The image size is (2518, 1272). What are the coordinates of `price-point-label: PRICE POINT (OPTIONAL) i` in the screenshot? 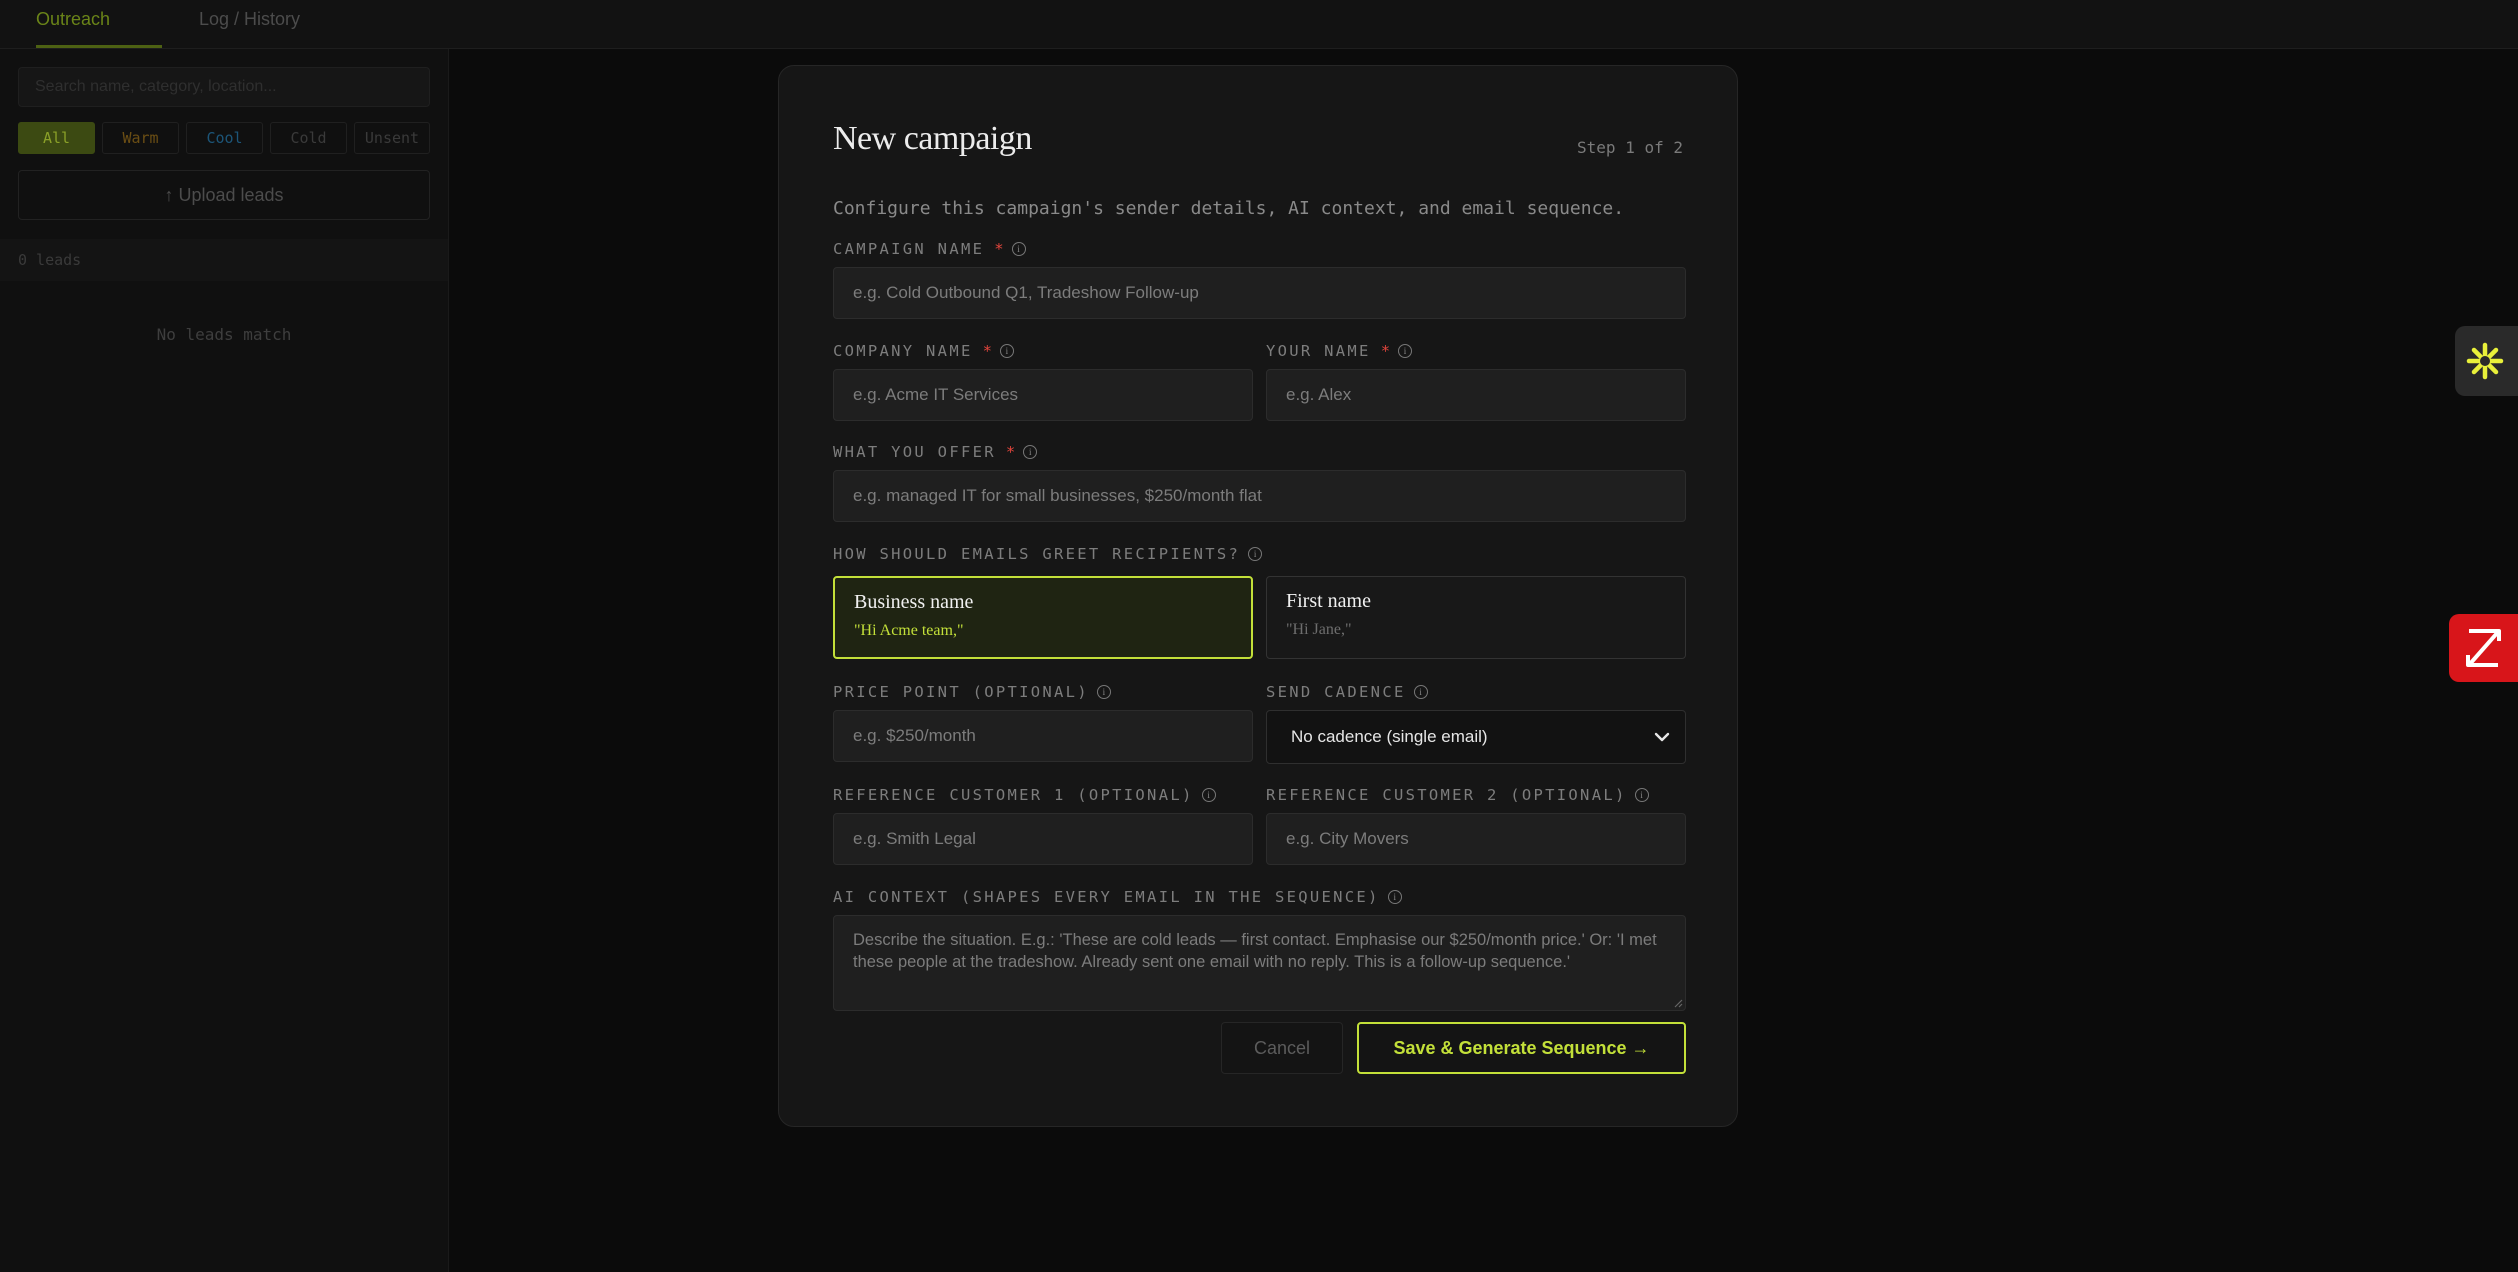 It's located at (972, 692).